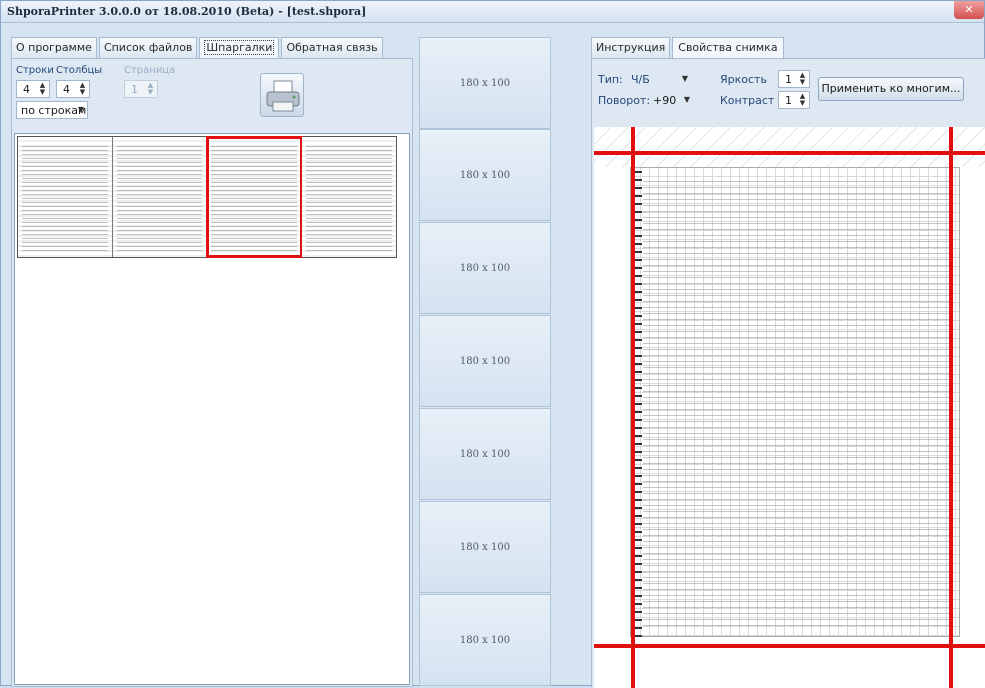  I want to click on image-slot-5: 180 x 100, so click(485, 454).